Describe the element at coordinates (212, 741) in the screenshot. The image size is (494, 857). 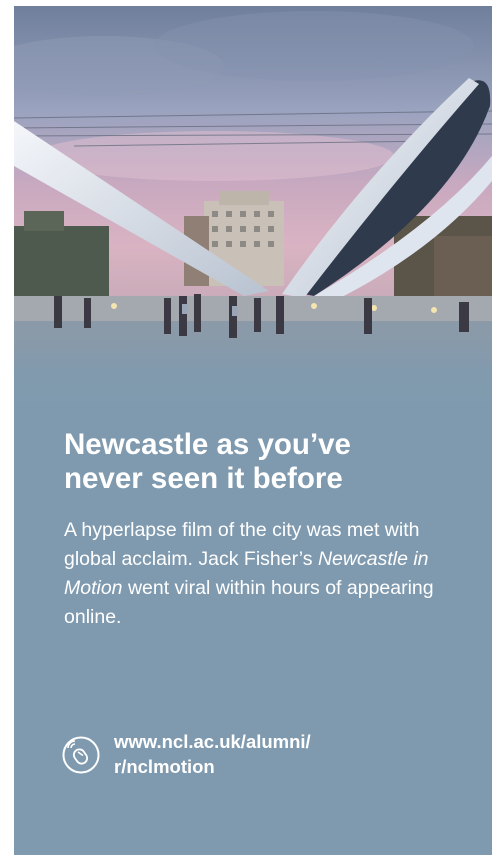
I see `link-line-1: www.ncl.ac.uk/alumni/` at that location.